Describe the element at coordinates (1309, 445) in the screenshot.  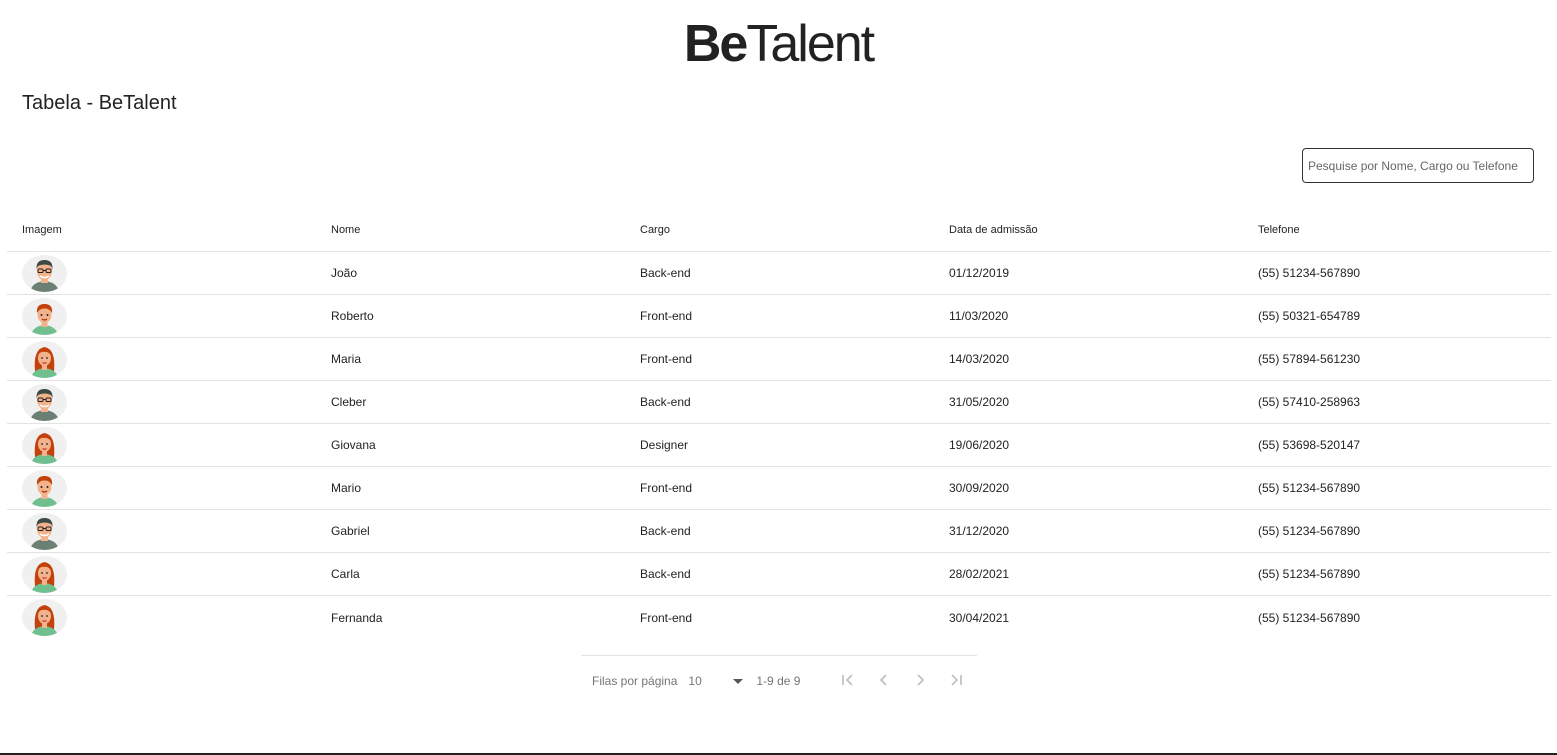
I see `phone-cell: (55) 53698-520147` at that location.